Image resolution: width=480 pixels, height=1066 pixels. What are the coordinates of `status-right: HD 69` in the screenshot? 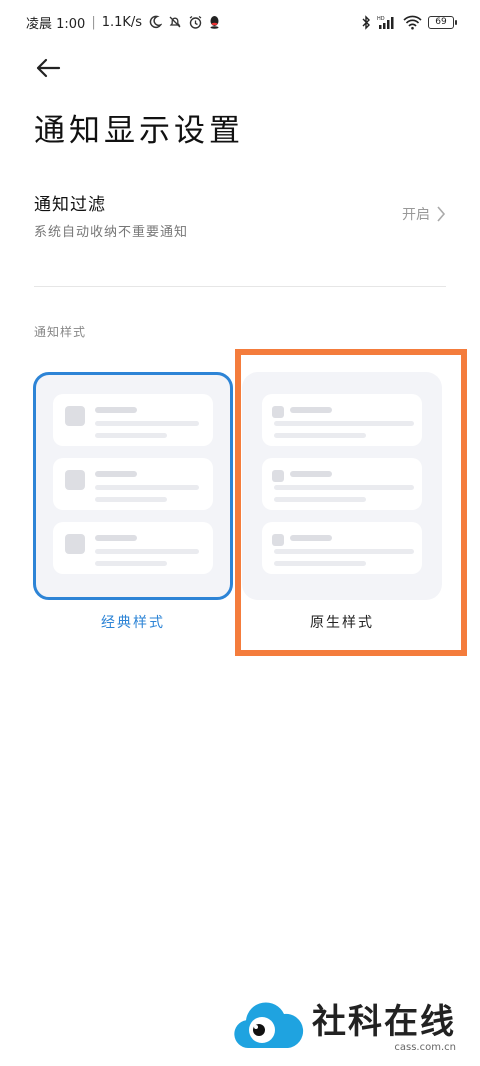 It's located at (409, 22).